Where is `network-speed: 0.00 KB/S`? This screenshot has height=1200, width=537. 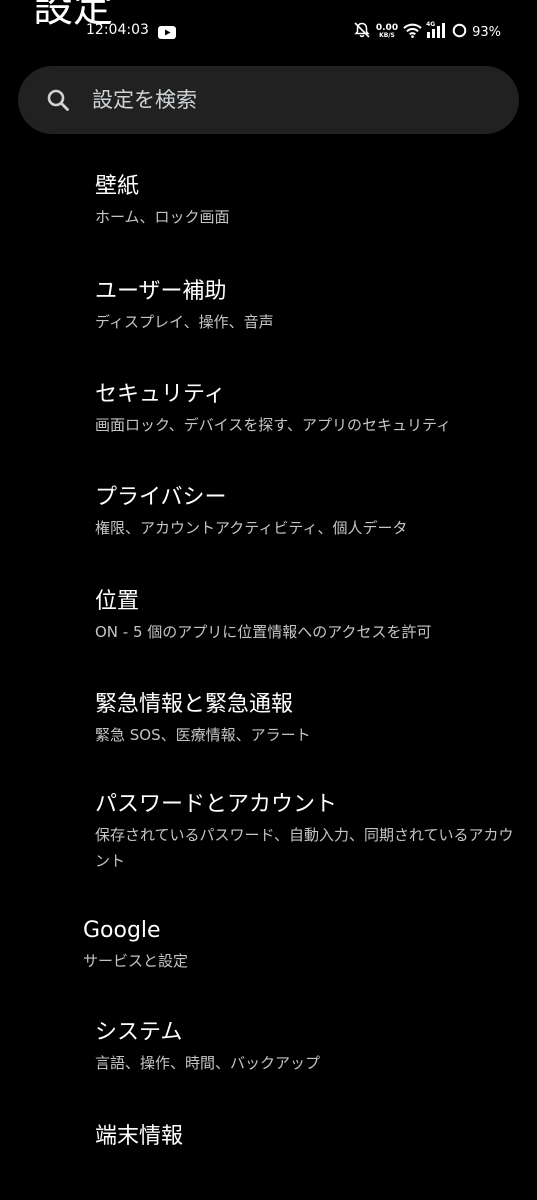
network-speed: 0.00 KB/S is located at coordinates (387, 32).